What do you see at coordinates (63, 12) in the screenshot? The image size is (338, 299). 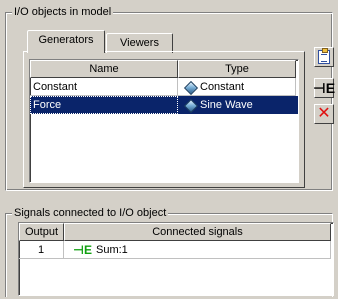 I see `io-objects-group-title: I/O objects in model` at bounding box center [63, 12].